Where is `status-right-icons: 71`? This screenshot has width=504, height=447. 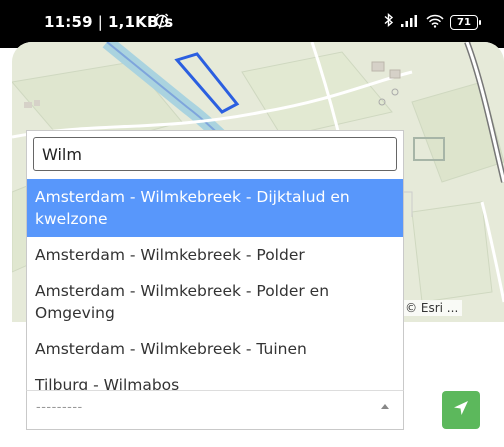 status-right-icons: 71 is located at coordinates (432, 22).